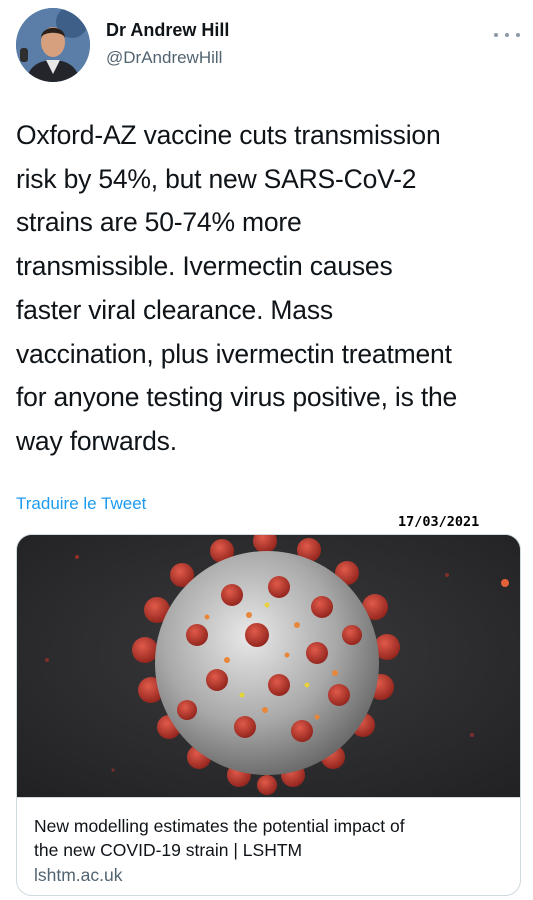 Image resolution: width=533 pixels, height=900 pixels. I want to click on tweet-text-line: way forwards., so click(96, 440).